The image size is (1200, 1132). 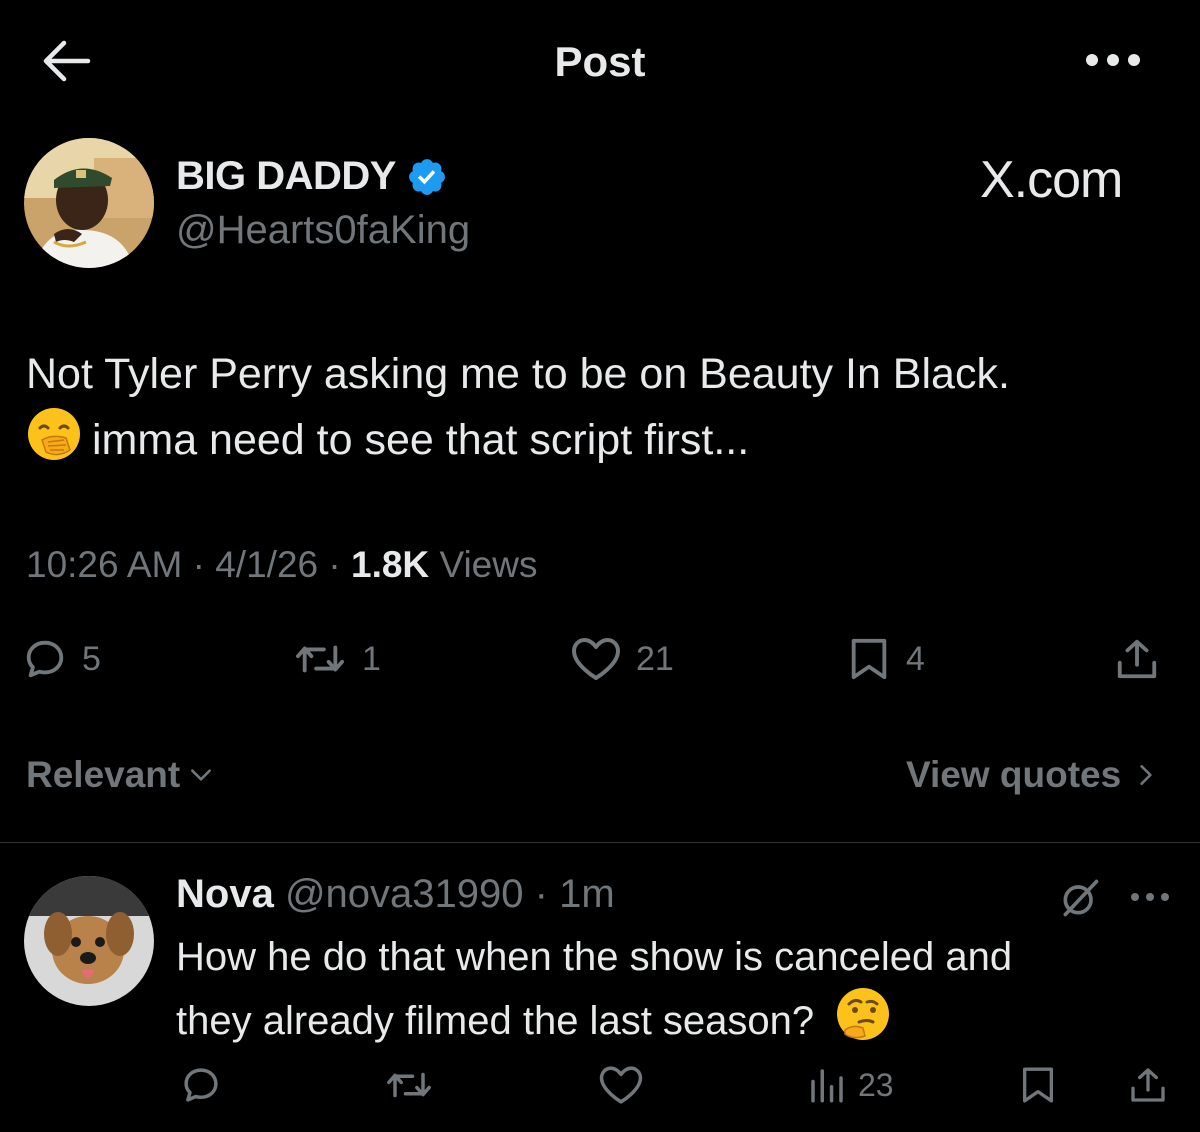 What do you see at coordinates (622, 659) in the screenshot?
I see `like-button: 21` at bounding box center [622, 659].